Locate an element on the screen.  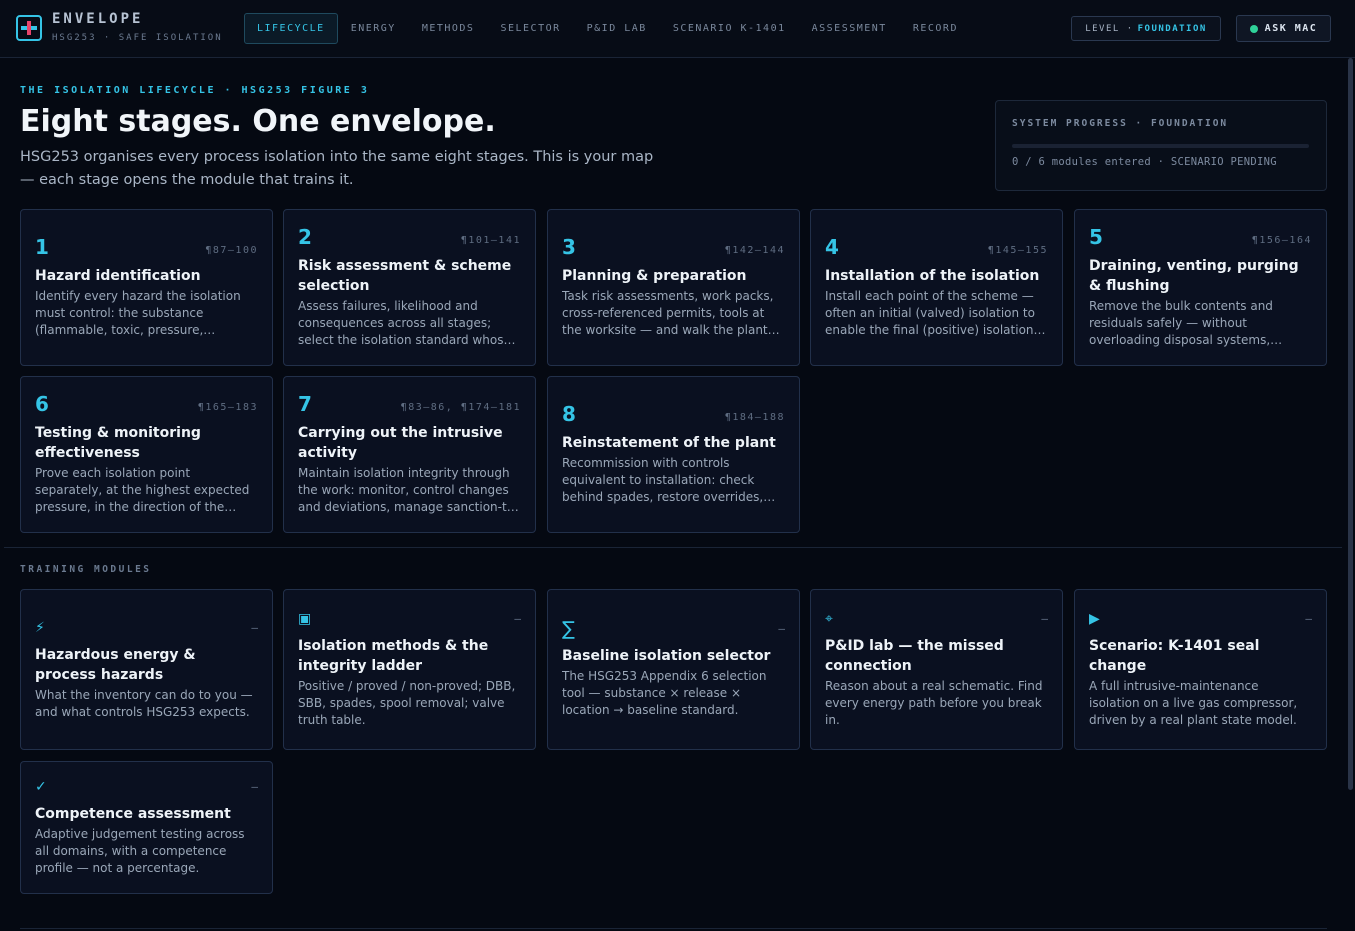
stage-title: Installation of the isolation is located at coordinates (932, 276).